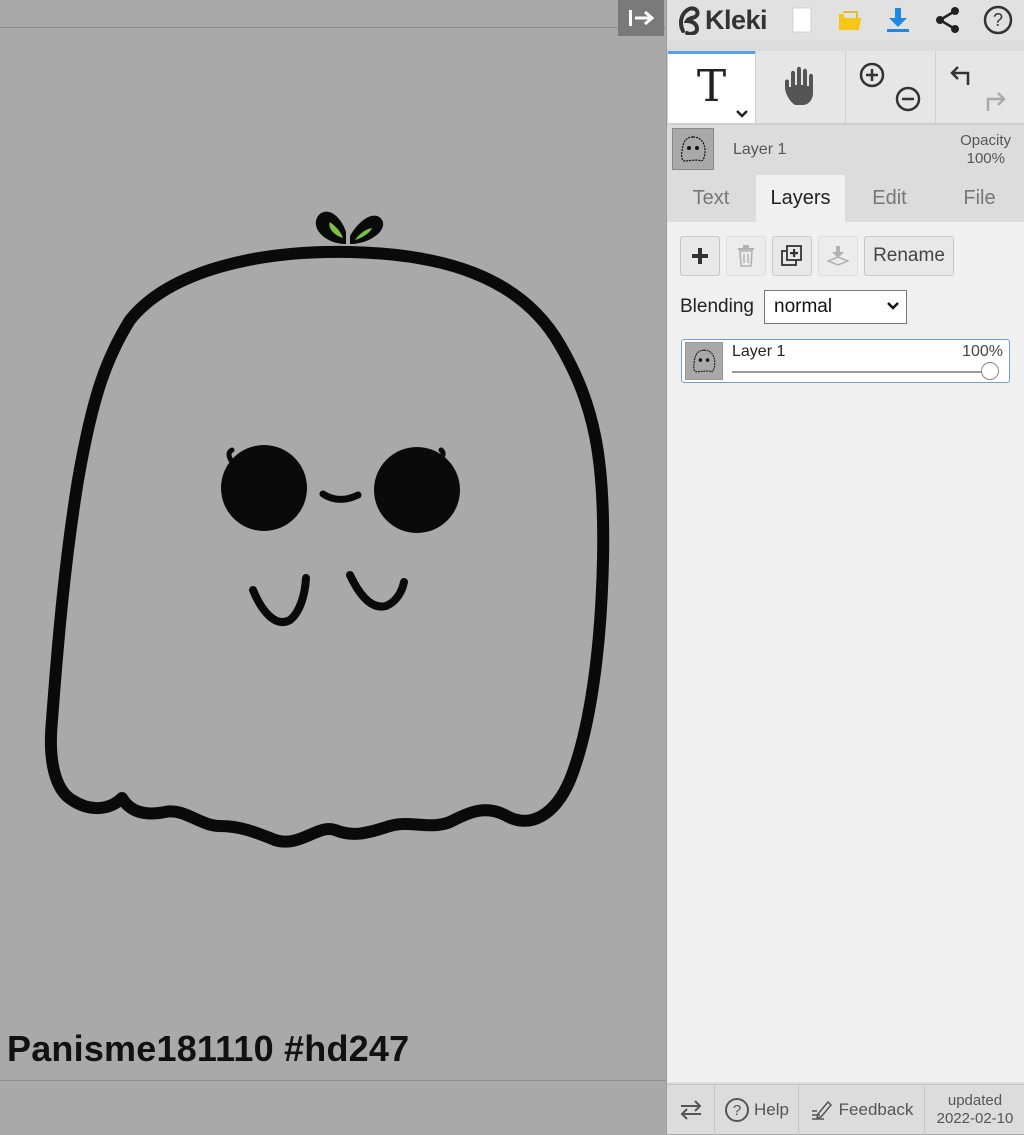  I want to click on help-icon: ?, so click(998, 20).